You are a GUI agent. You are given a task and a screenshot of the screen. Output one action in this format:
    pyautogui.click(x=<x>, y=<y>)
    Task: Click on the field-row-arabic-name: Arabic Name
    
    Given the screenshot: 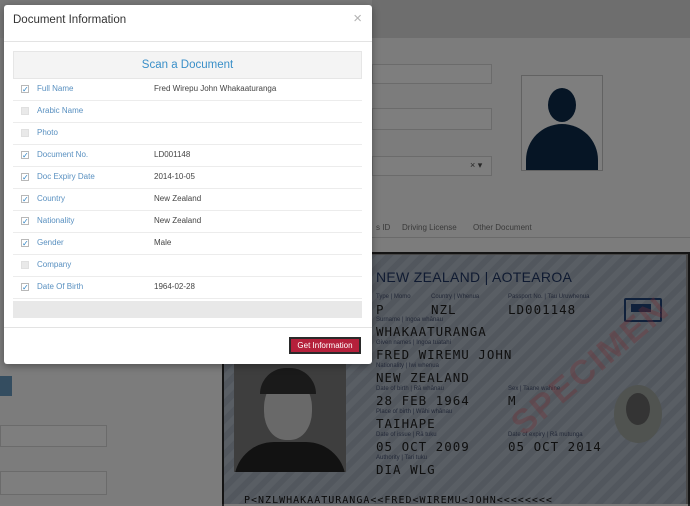 What is the action you would take?
    pyautogui.click(x=187, y=112)
    